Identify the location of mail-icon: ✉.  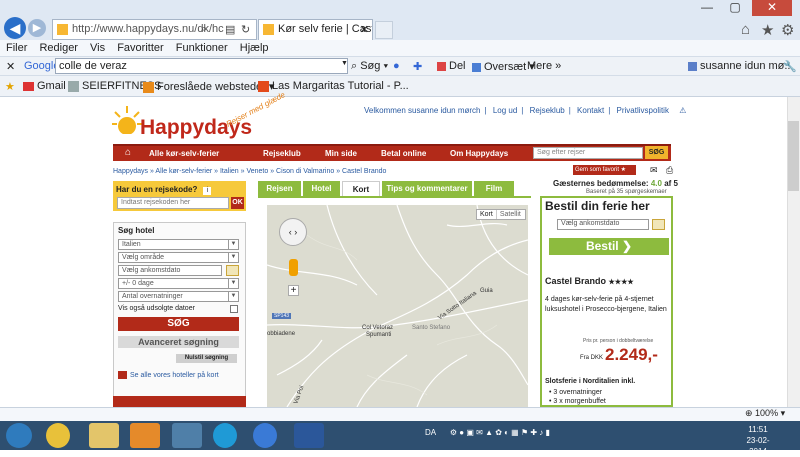
(654, 170).